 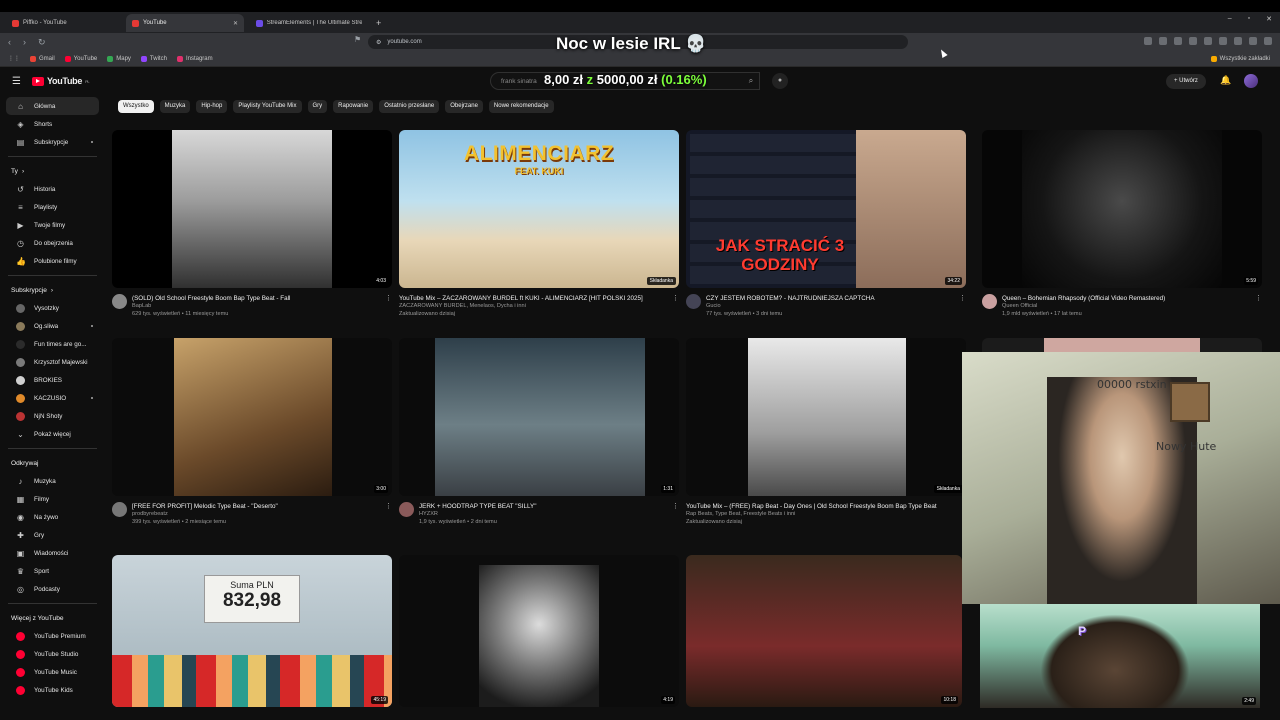 I want to click on chip: Rapowanie, so click(x=353, y=106).